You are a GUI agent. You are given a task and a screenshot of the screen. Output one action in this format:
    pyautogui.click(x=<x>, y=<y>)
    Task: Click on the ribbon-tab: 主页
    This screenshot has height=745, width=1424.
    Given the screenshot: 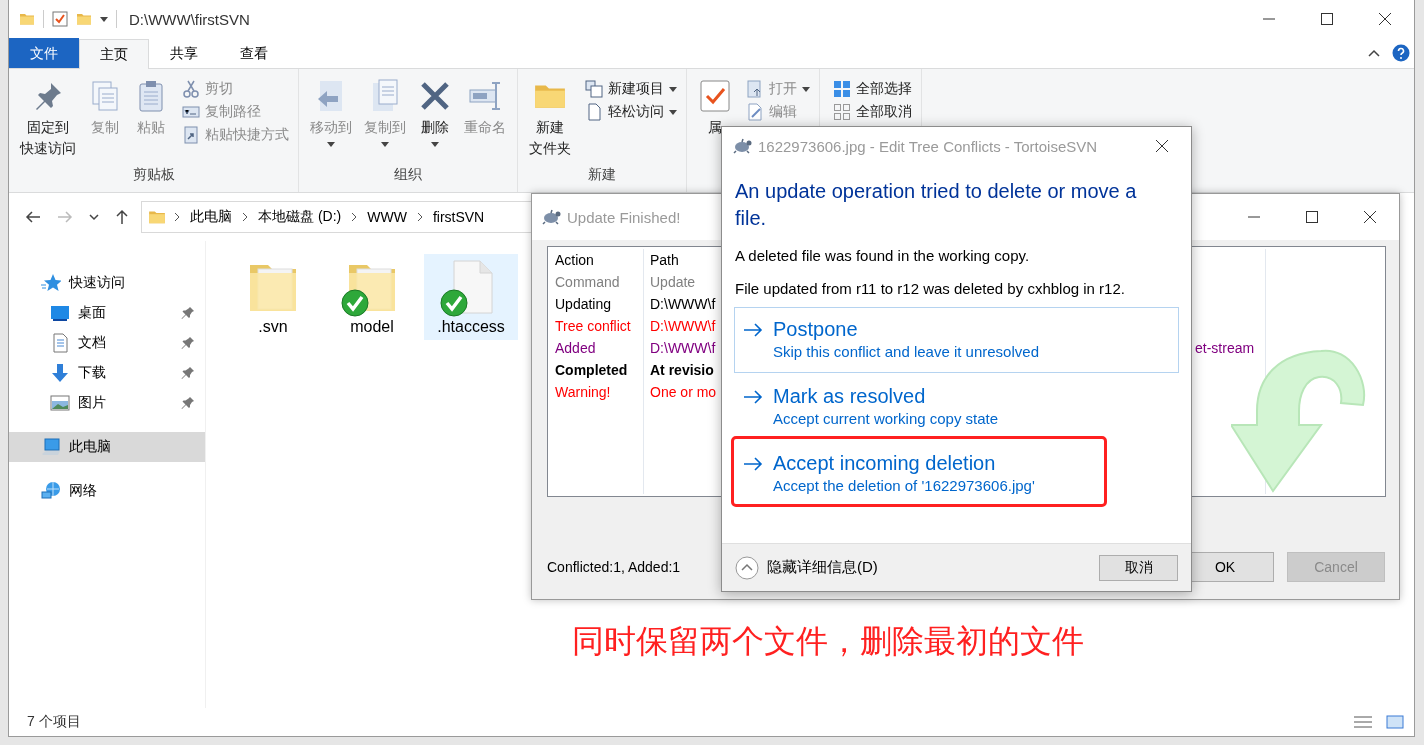 What is the action you would take?
    pyautogui.click(x=114, y=54)
    